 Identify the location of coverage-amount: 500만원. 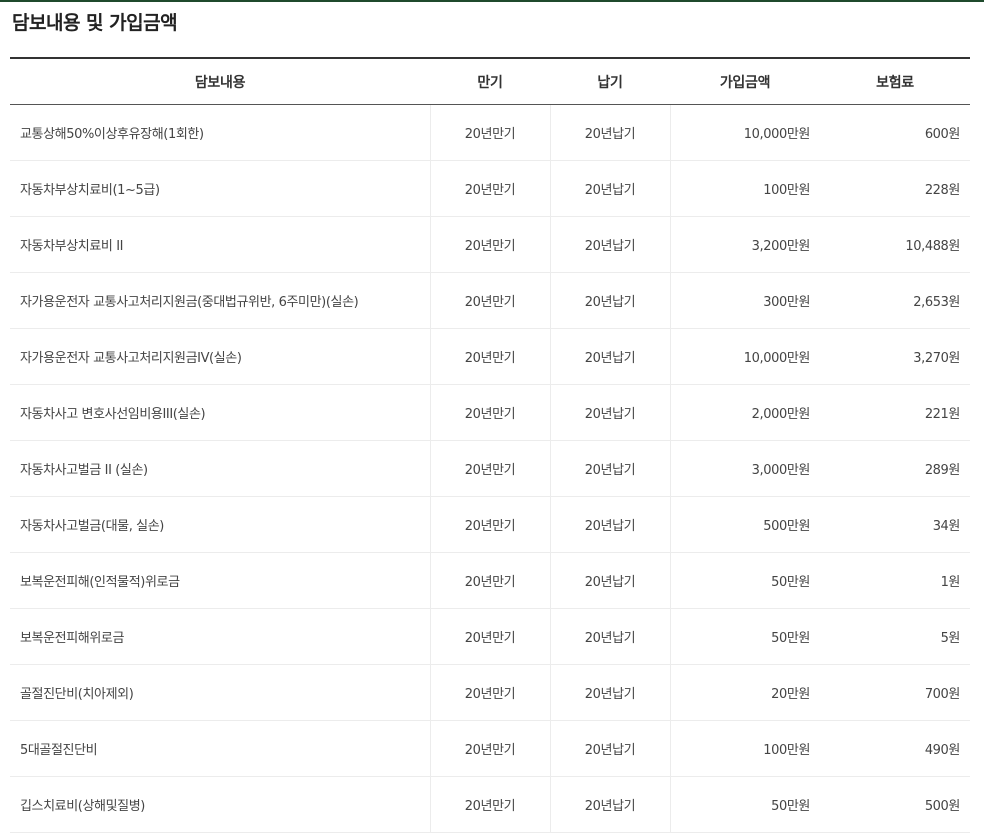
(745, 525).